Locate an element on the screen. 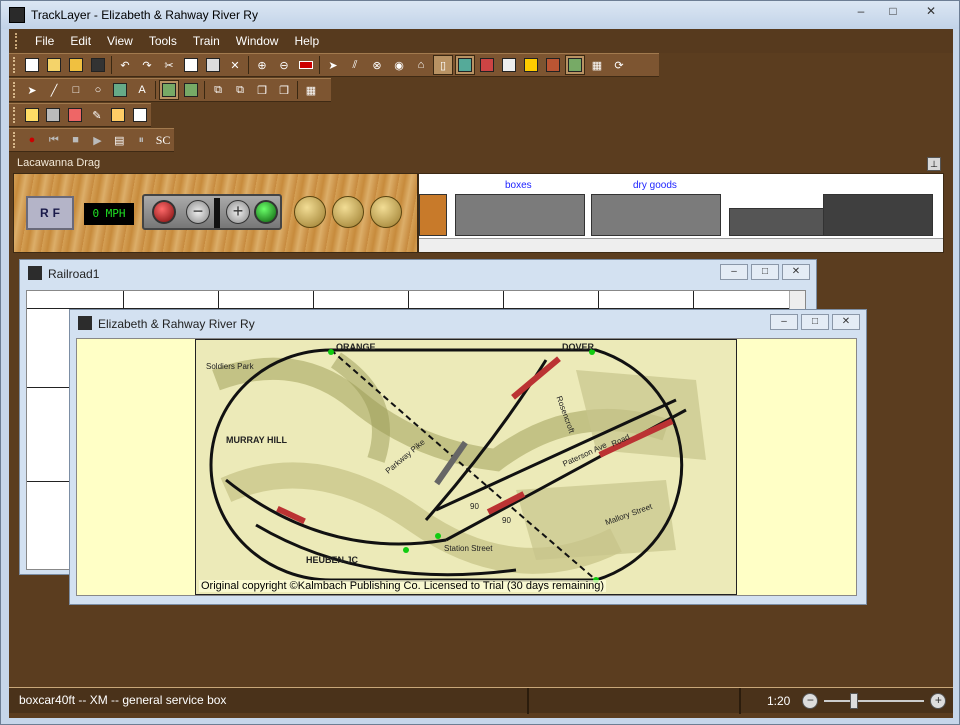 The image size is (960, 725). layer3-icon is located at coordinates (509, 65).